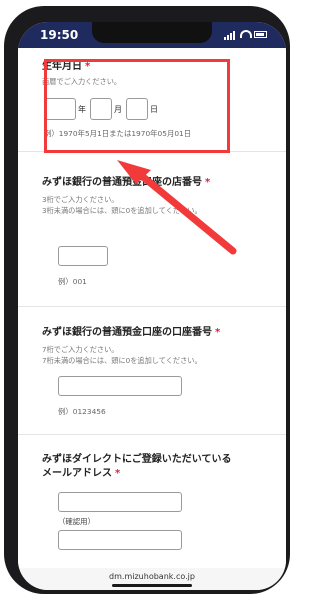 The width and height of the screenshot is (320, 600). I want to click on status-icons, so click(246, 35).